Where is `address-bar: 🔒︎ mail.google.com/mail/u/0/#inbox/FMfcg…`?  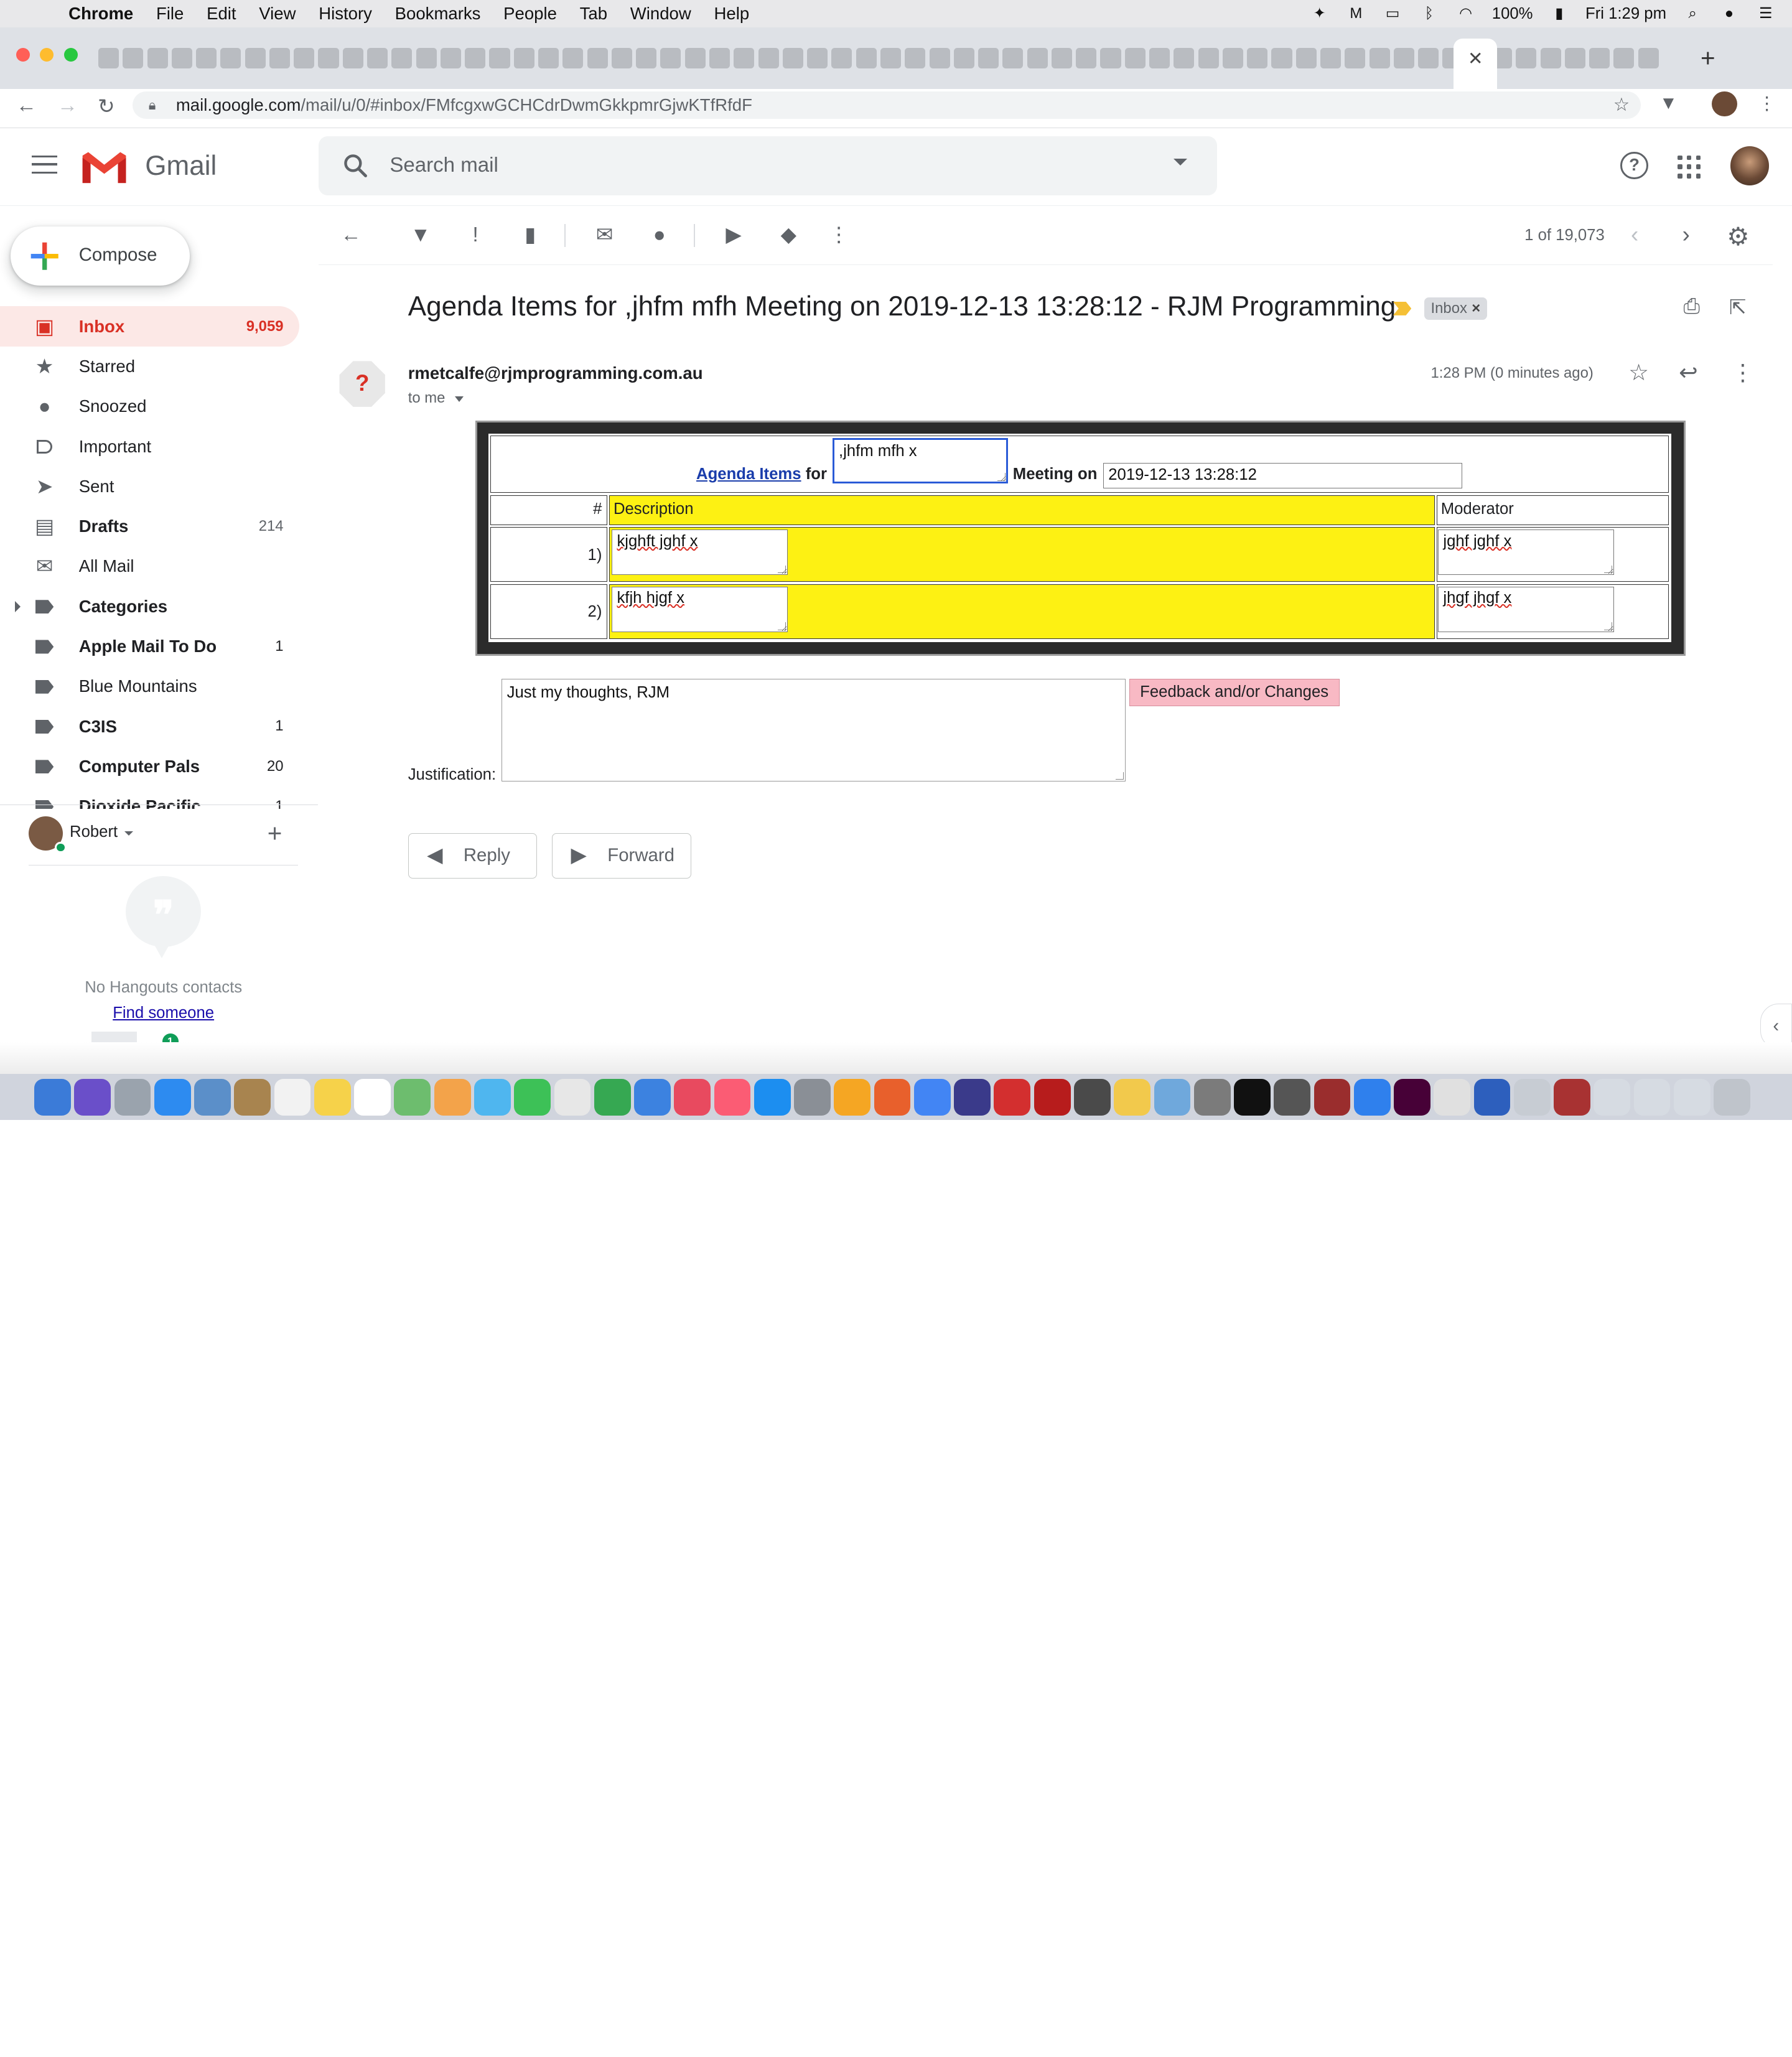
address-bar: 🔒︎ mail.google.com/mail/u/0/#inbox/FMfcg… is located at coordinates (887, 105).